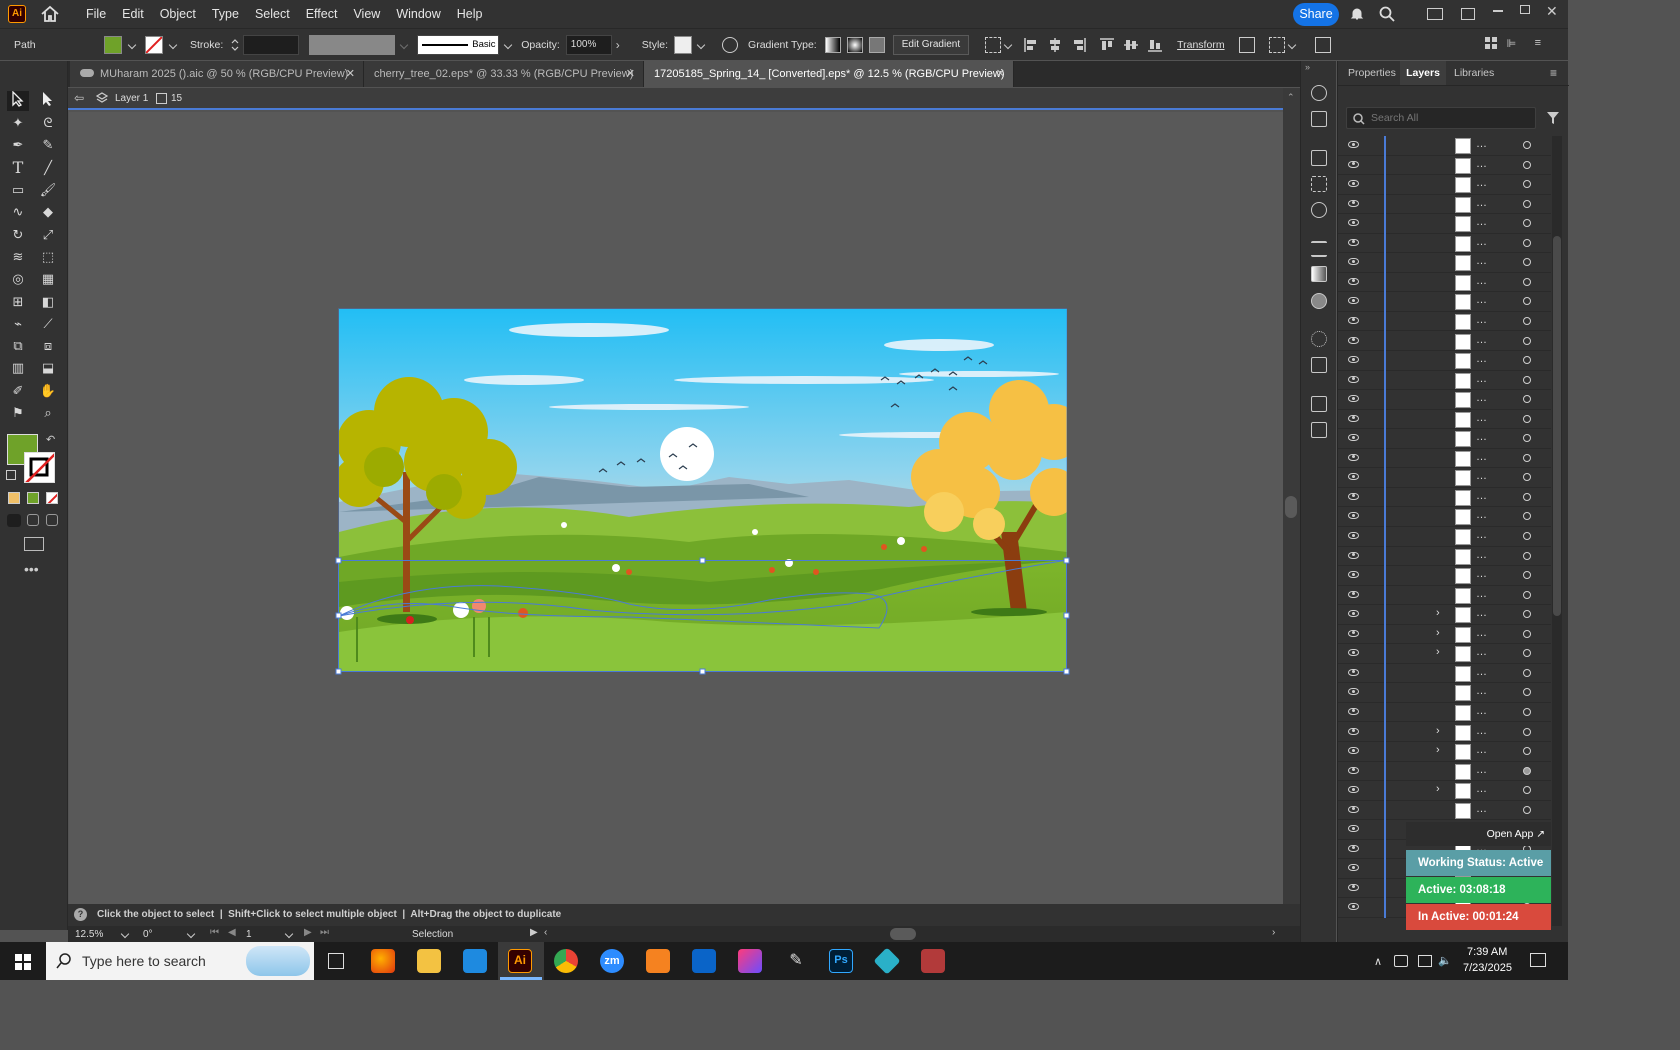 This screenshot has height=1050, width=1680. Describe the element at coordinates (383, 961) in the screenshot. I see `firefox-icon` at that location.